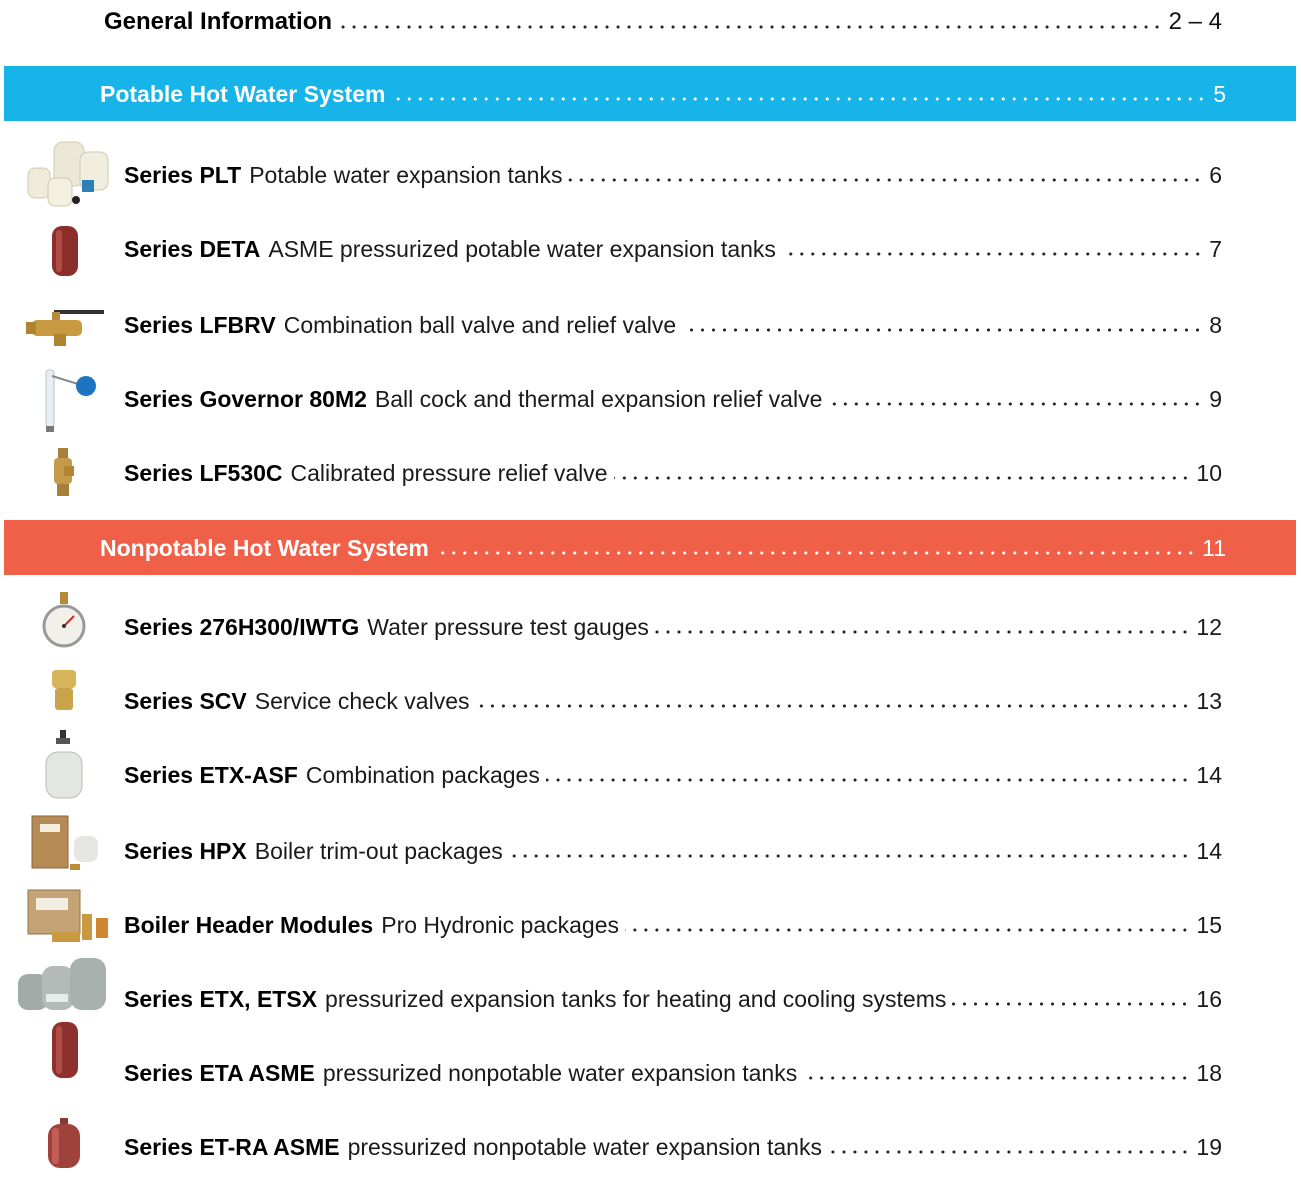  I want to click on toc-description: Combination packages, so click(422, 775).